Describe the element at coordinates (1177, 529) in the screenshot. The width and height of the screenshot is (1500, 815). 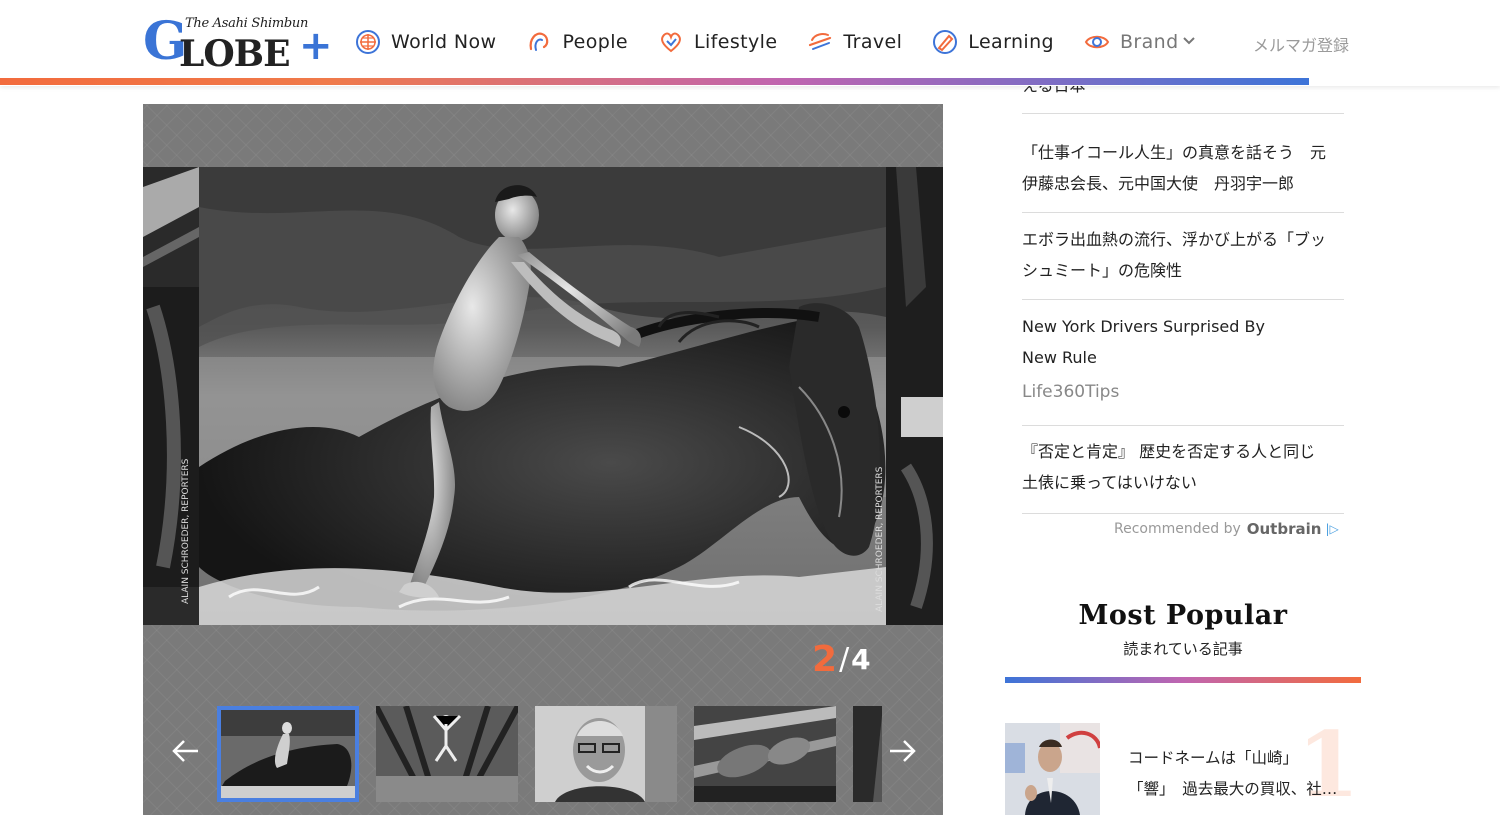
I see `outbrain-prefix: Recommended by` at that location.